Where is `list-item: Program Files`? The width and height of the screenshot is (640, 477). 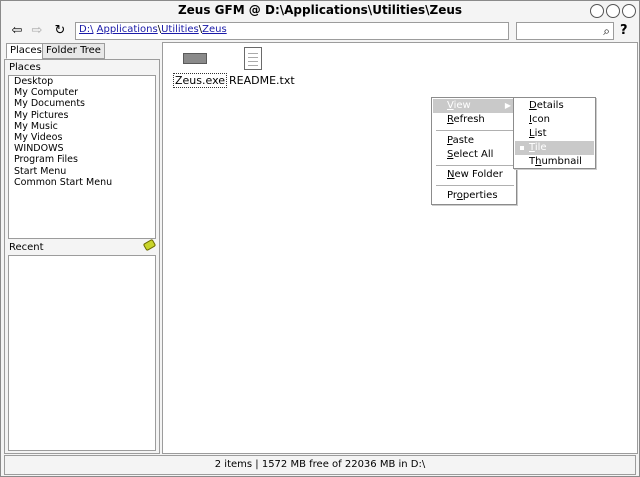 list-item: Program Files is located at coordinates (82, 159).